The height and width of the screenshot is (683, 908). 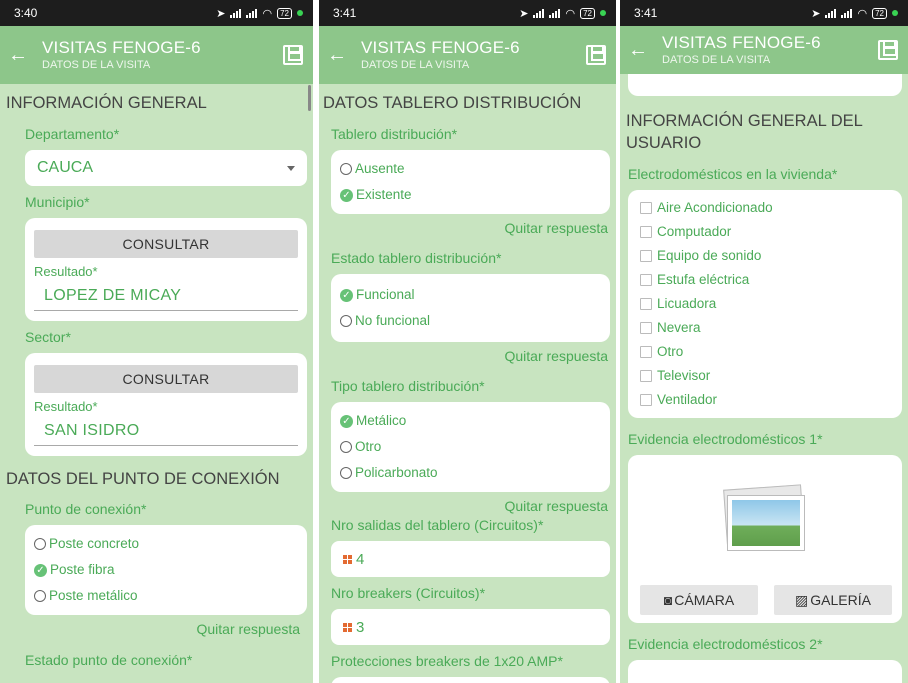 I want to click on salidas-input: 4, so click(x=470, y=559).